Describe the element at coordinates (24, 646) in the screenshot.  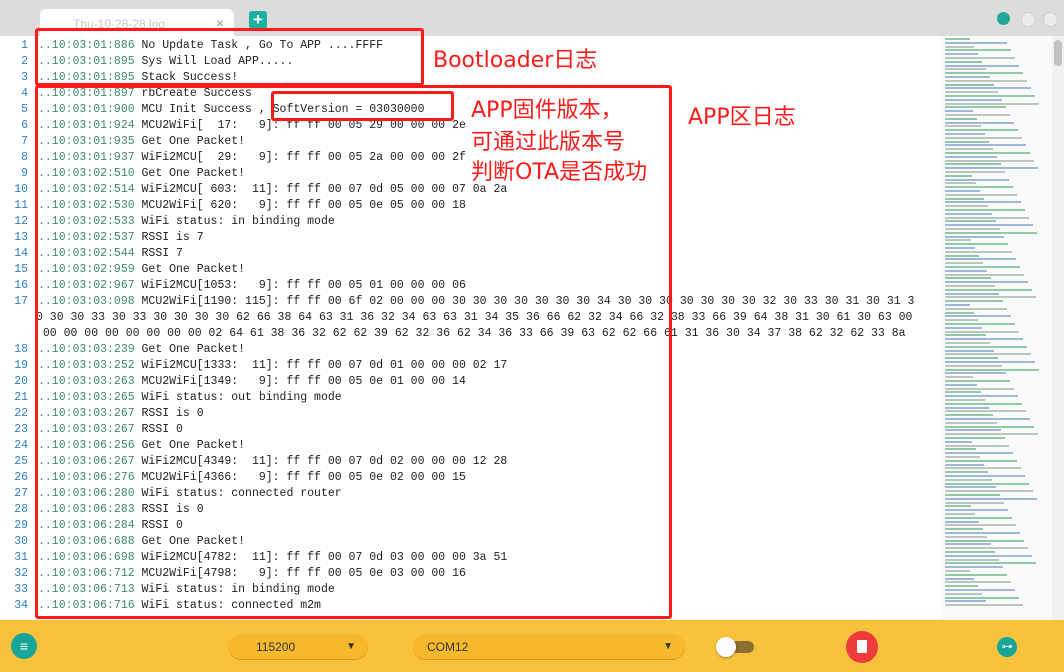
I see `menu-icon: ≡` at that location.